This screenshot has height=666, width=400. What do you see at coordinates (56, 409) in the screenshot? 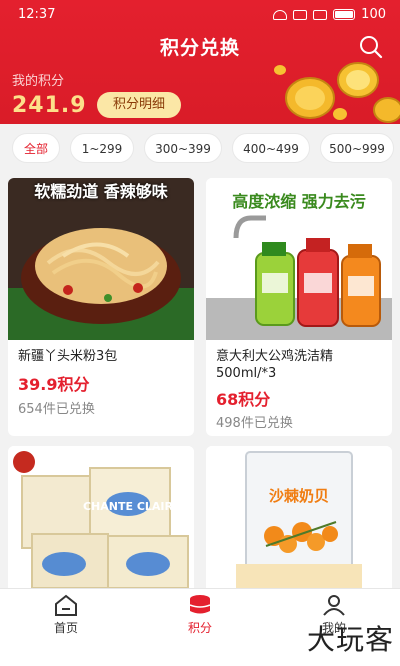
I see `product-redeem-count: 654件已兑换` at bounding box center [56, 409].